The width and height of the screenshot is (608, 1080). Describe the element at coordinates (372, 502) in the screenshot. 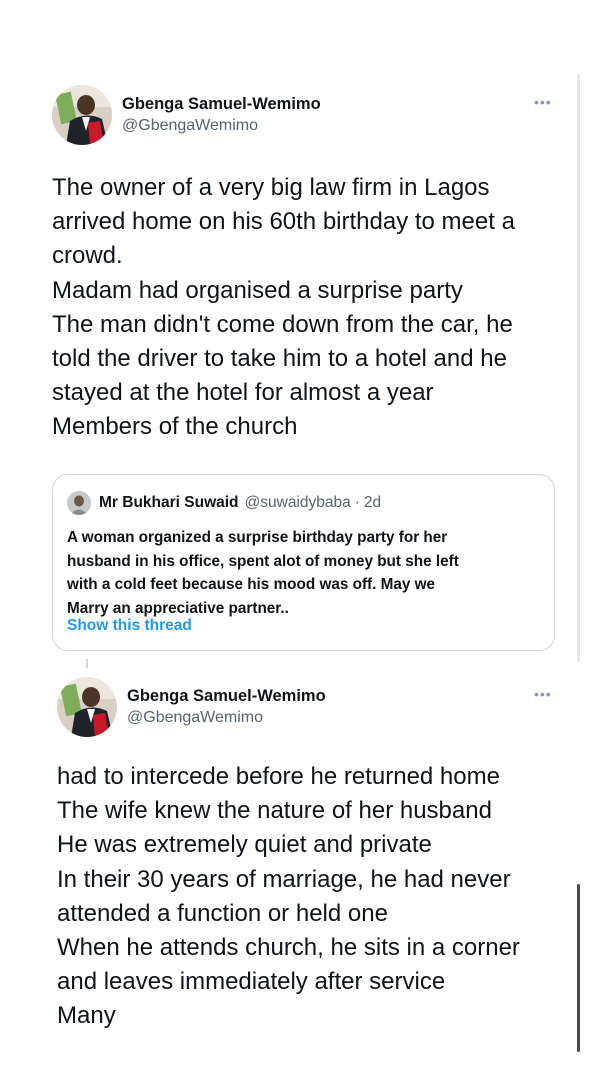

I see `quoted-timestamp: 2d` at that location.